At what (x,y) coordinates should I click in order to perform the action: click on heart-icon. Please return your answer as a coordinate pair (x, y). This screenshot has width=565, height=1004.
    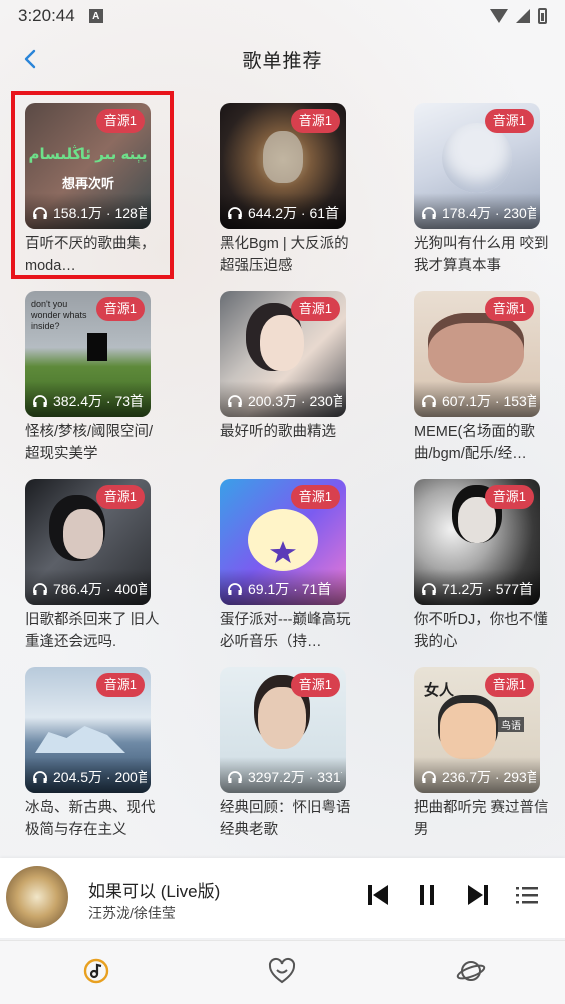
    Looking at the image, I should click on (282, 971).